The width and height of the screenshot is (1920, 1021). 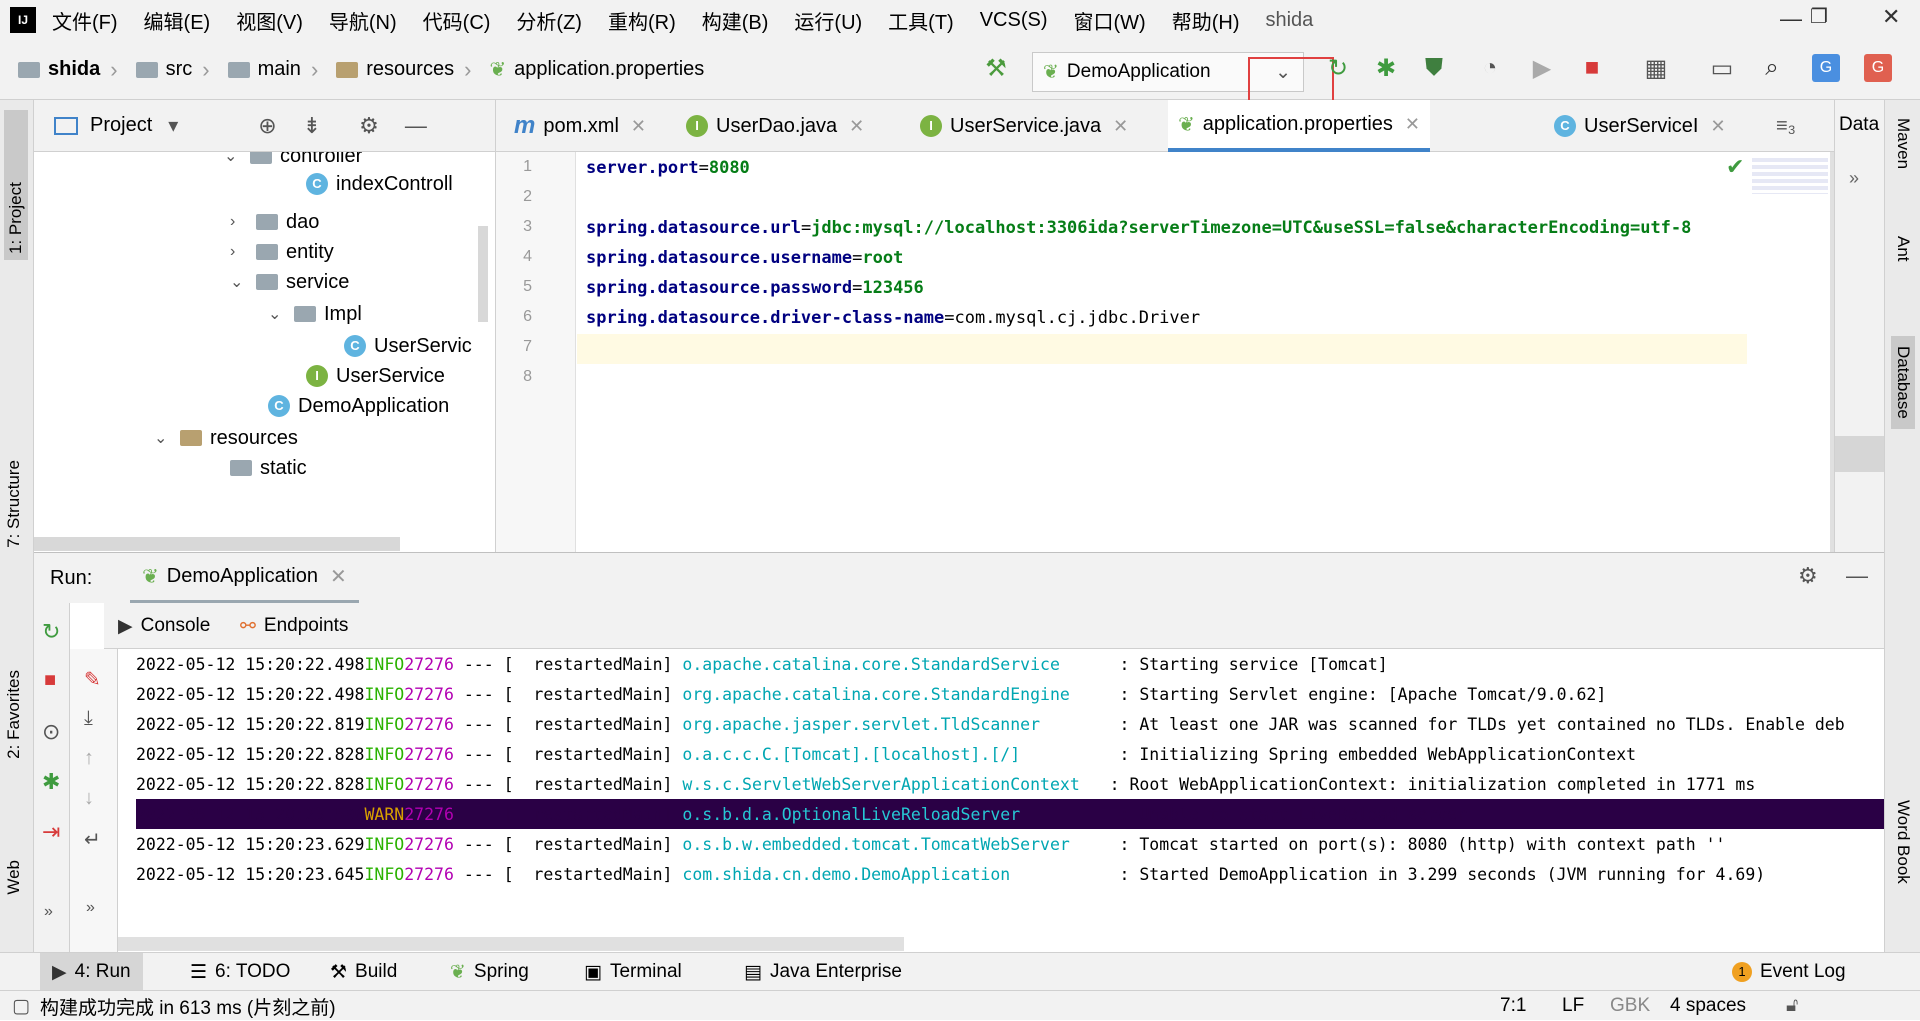 What do you see at coordinates (1826, 68) in the screenshot?
I see `translate-icon: G` at bounding box center [1826, 68].